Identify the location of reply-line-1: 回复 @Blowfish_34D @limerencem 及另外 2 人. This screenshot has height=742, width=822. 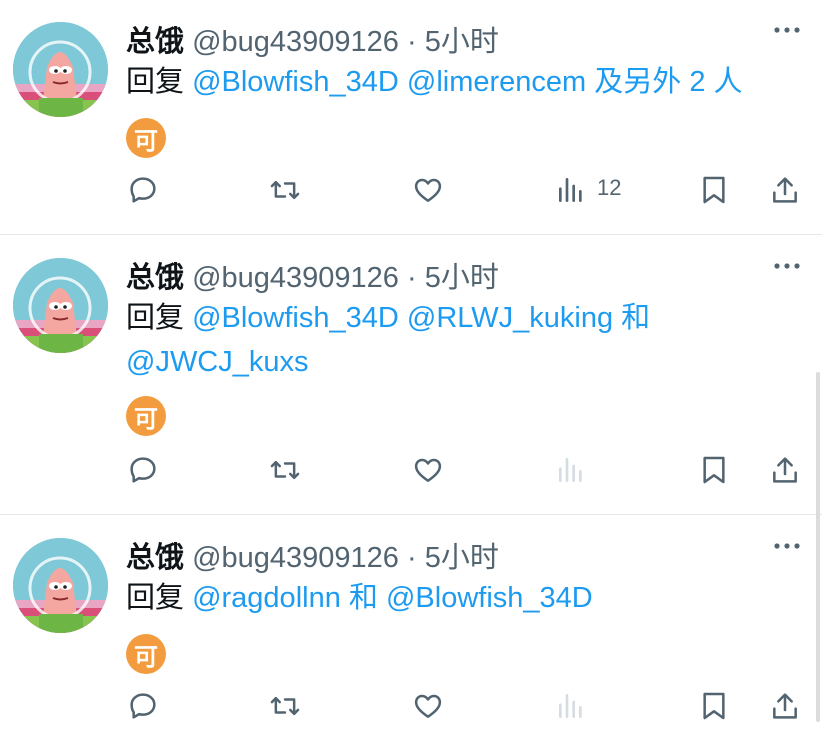
(466, 82).